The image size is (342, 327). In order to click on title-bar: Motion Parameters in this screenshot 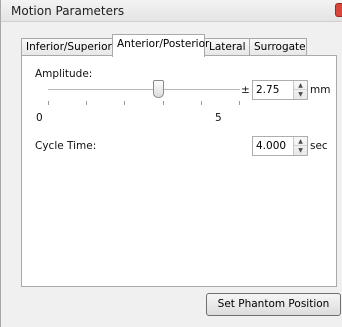, I will do `click(171, 11)`.